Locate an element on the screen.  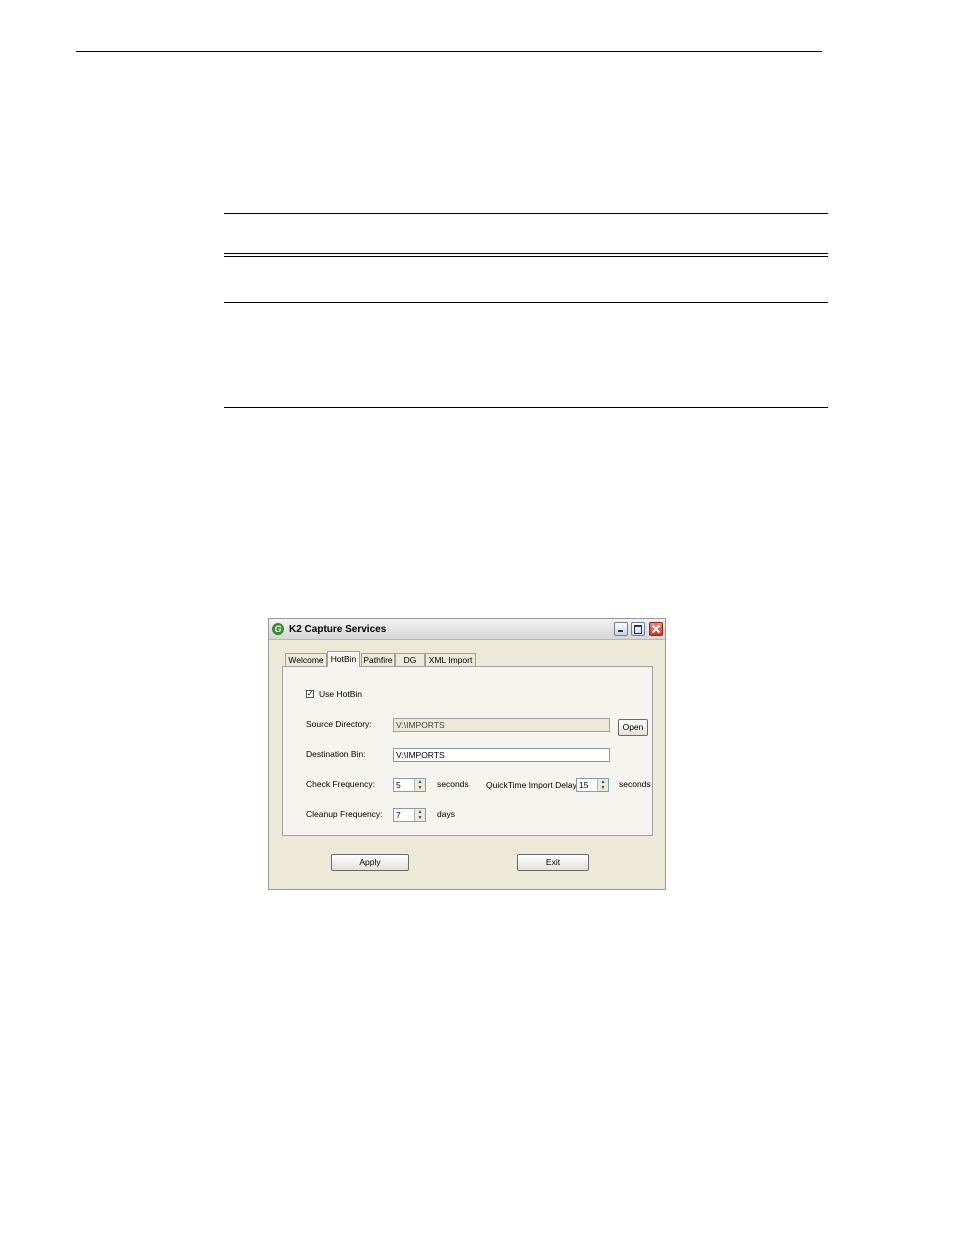
maximize-icon is located at coordinates (638, 629).